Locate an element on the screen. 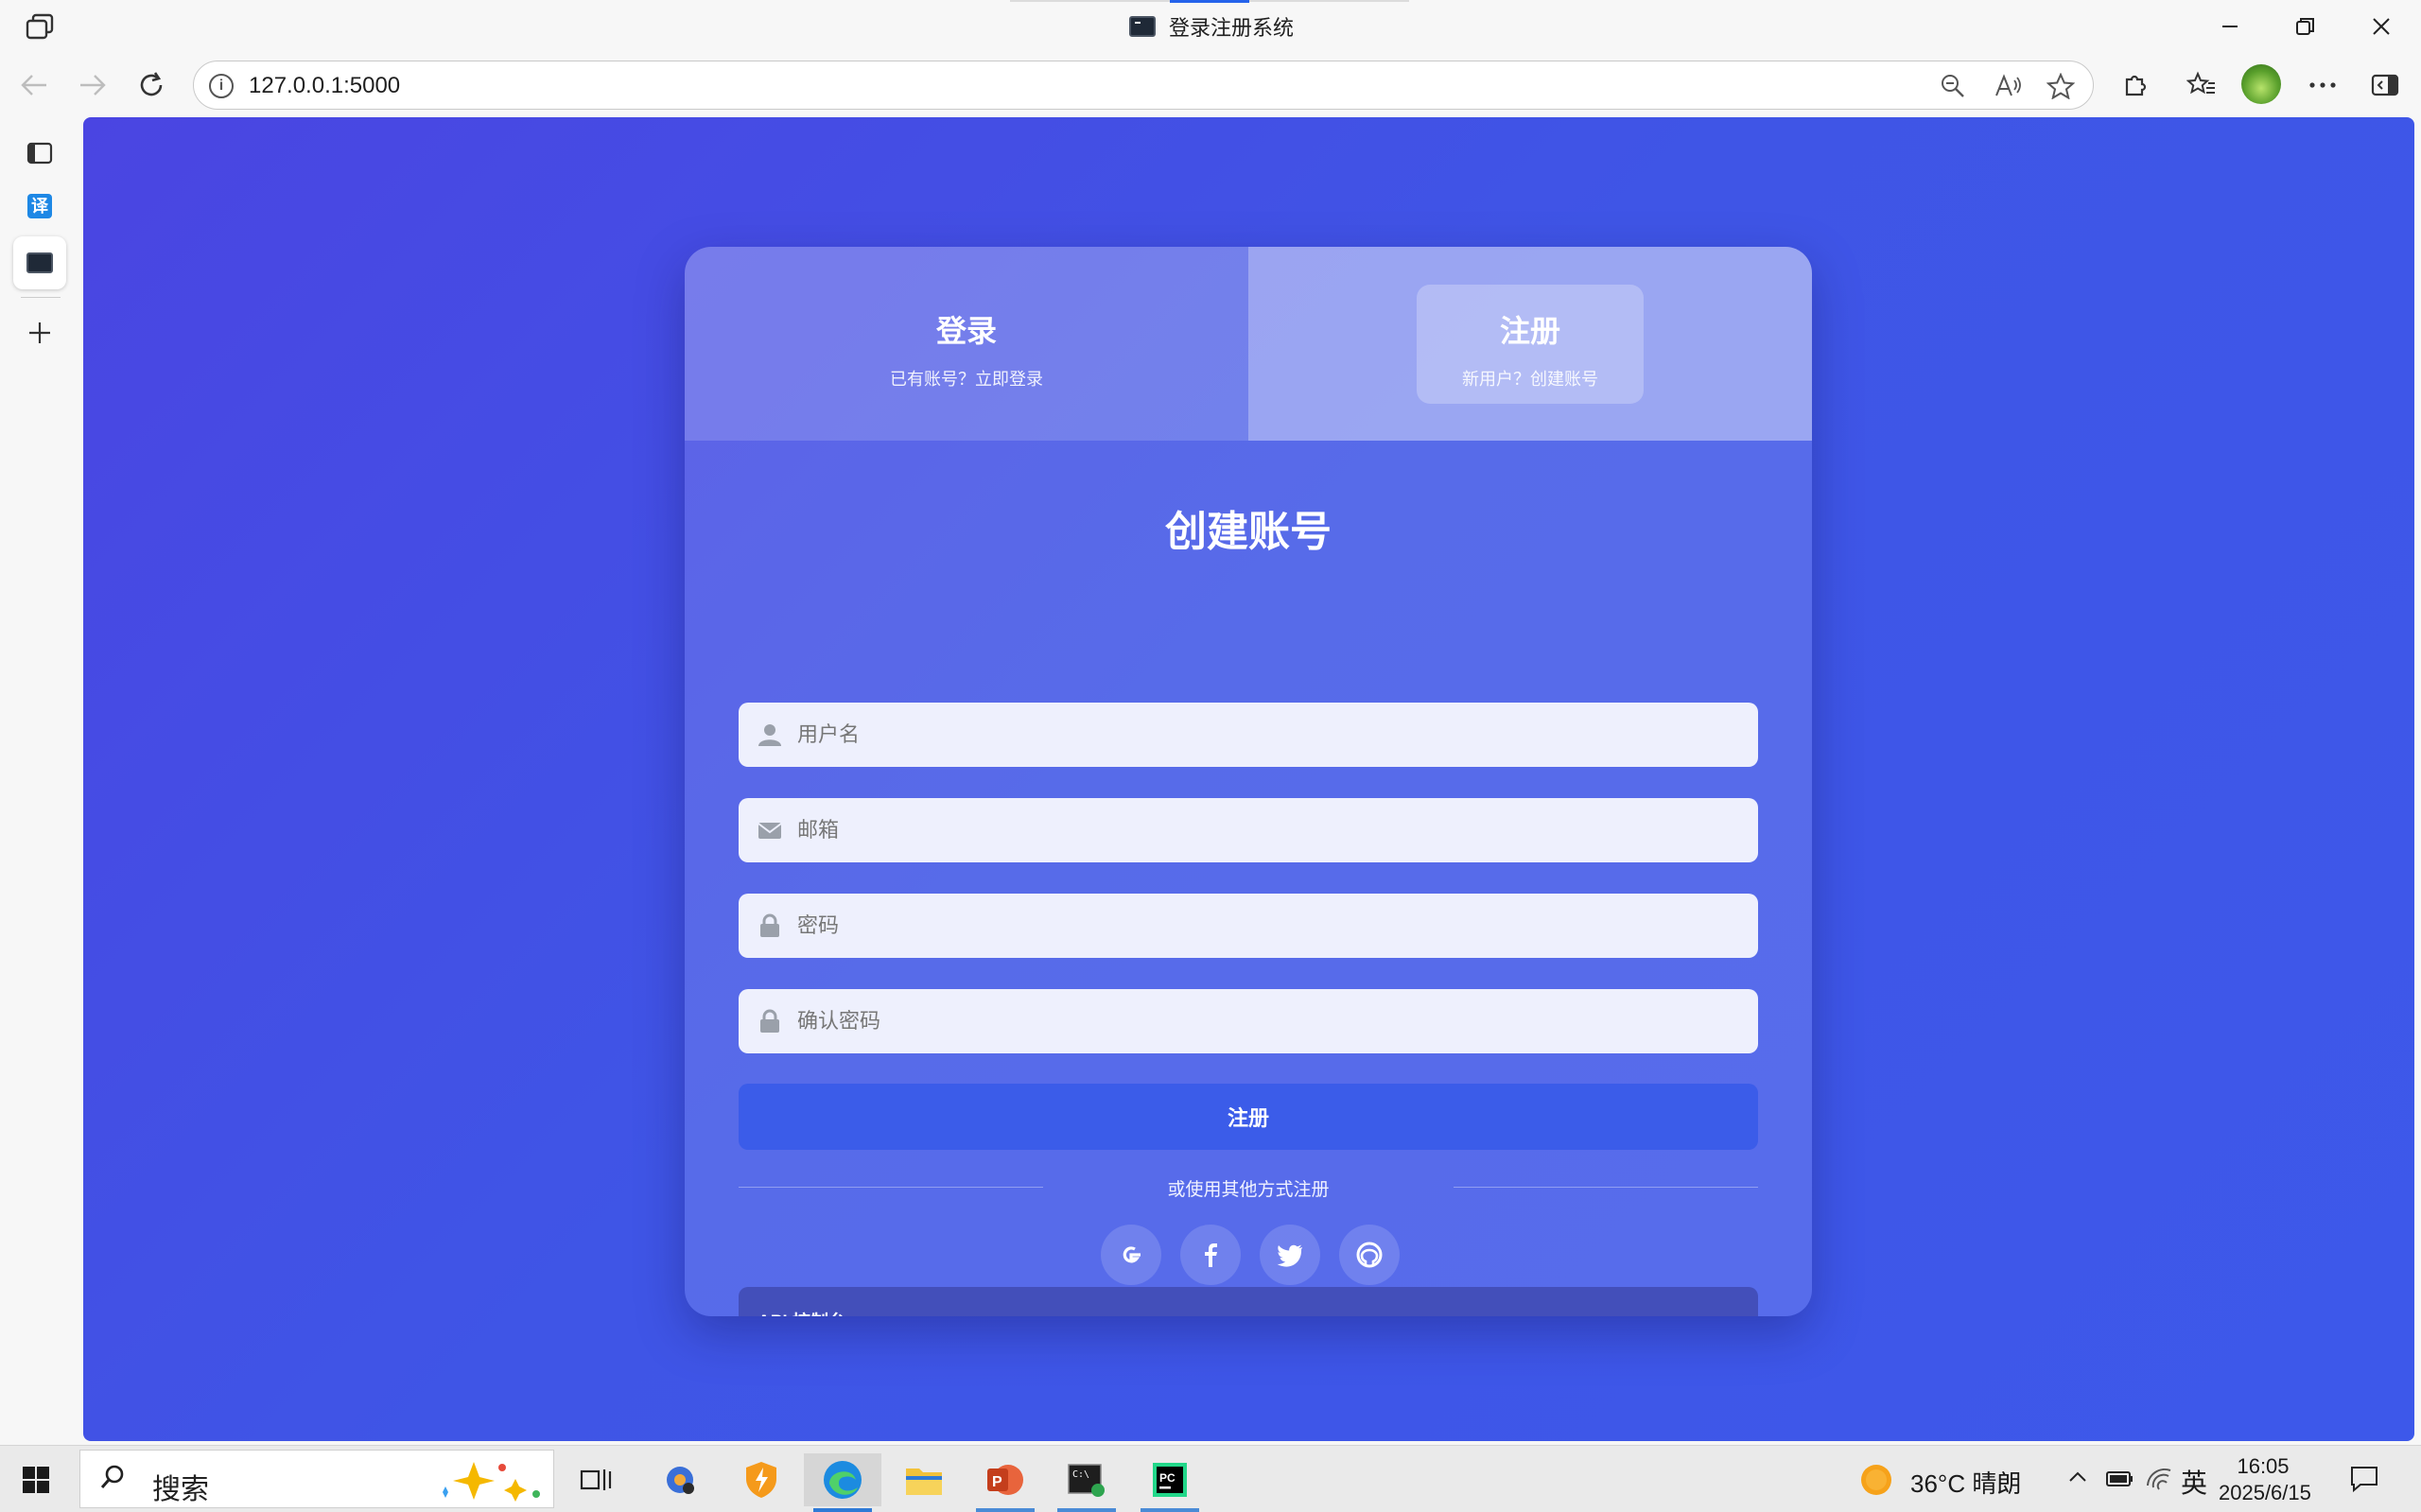 This screenshot has width=2421, height=1512. back-arrow-icon is located at coordinates (33, 85).